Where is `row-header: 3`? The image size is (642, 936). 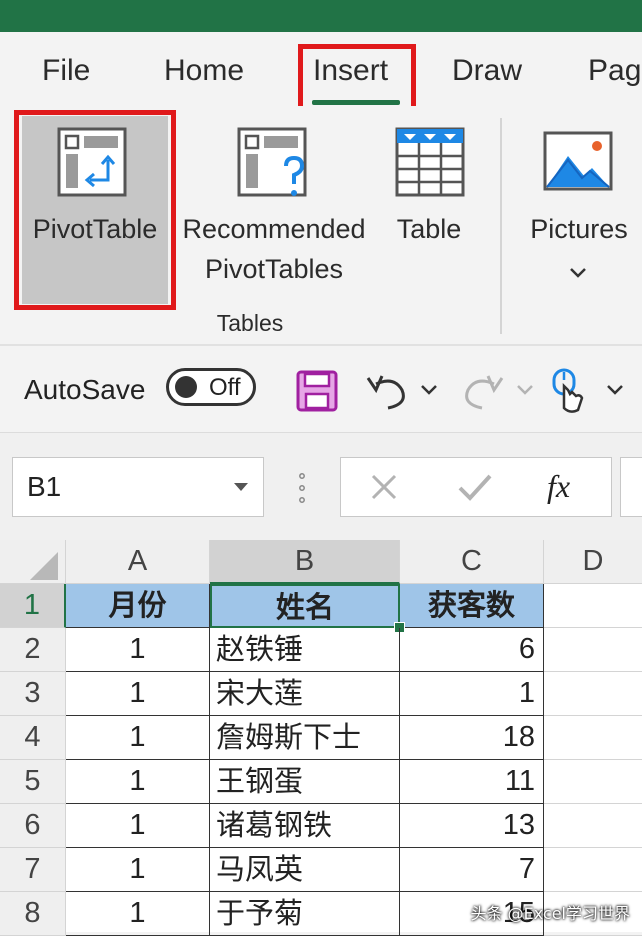 row-header: 3 is located at coordinates (33, 694).